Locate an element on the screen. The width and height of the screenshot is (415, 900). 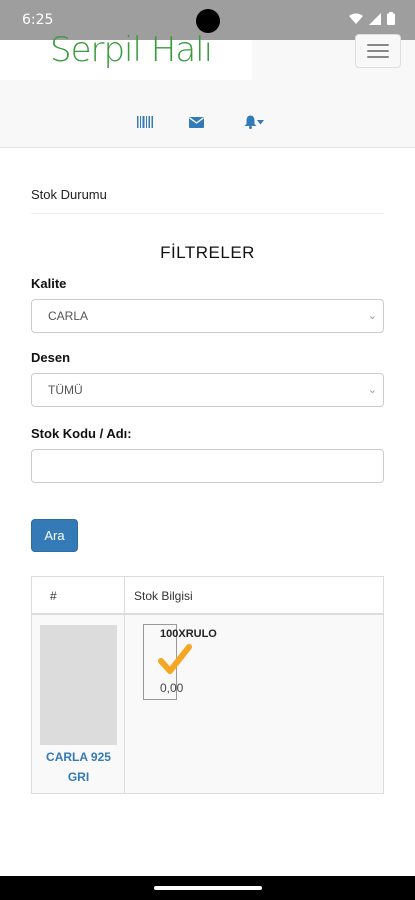
hamburger-menu-button is located at coordinates (378, 51).